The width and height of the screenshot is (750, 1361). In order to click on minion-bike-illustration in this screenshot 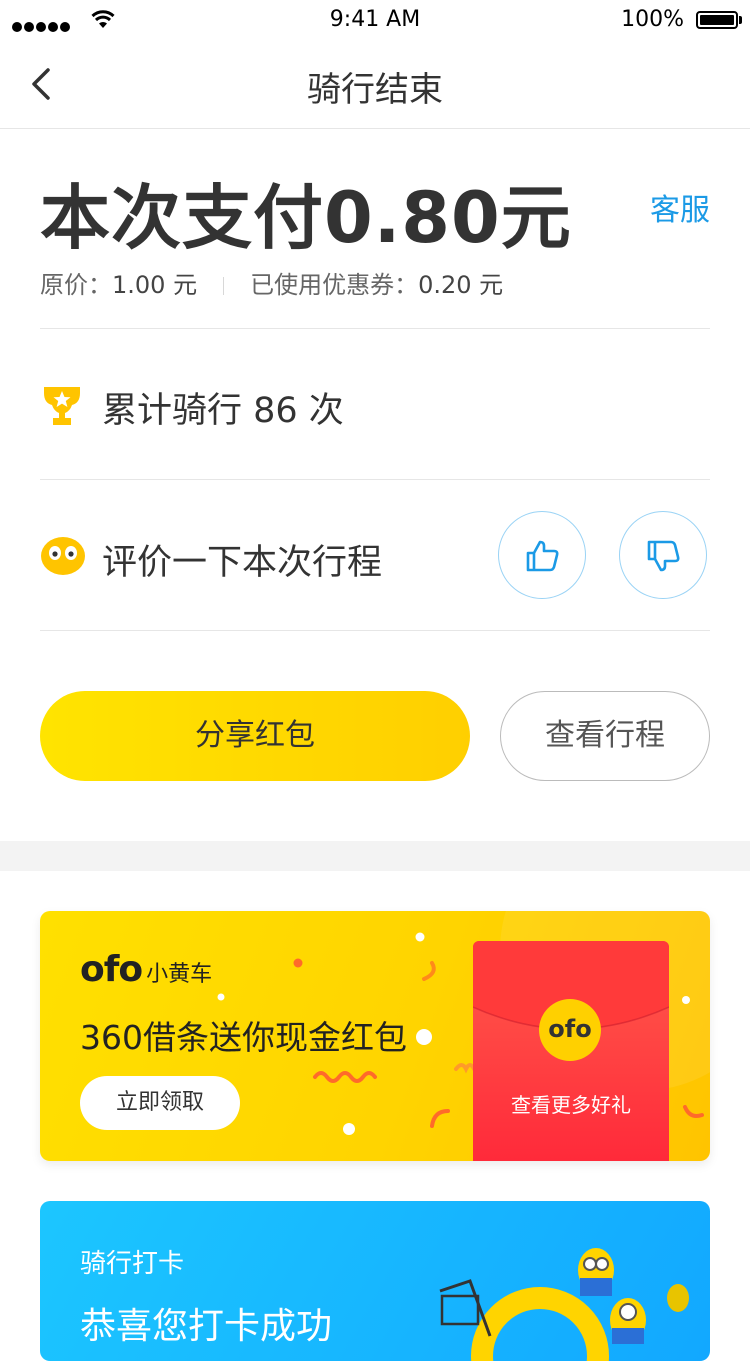, I will do `click(564, 1304)`.